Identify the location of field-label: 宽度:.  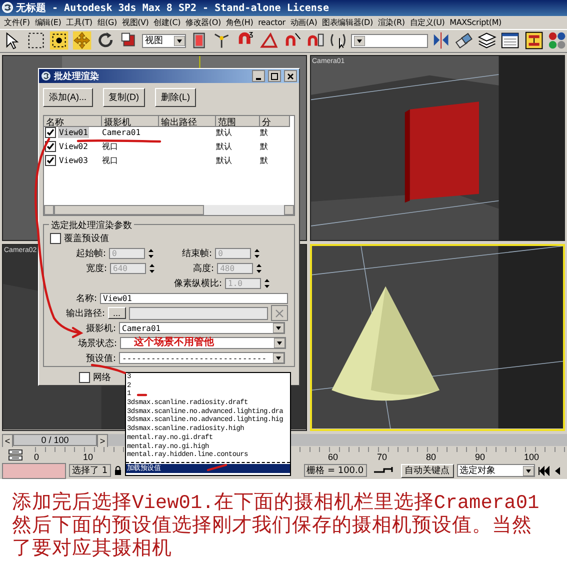
(97, 268).